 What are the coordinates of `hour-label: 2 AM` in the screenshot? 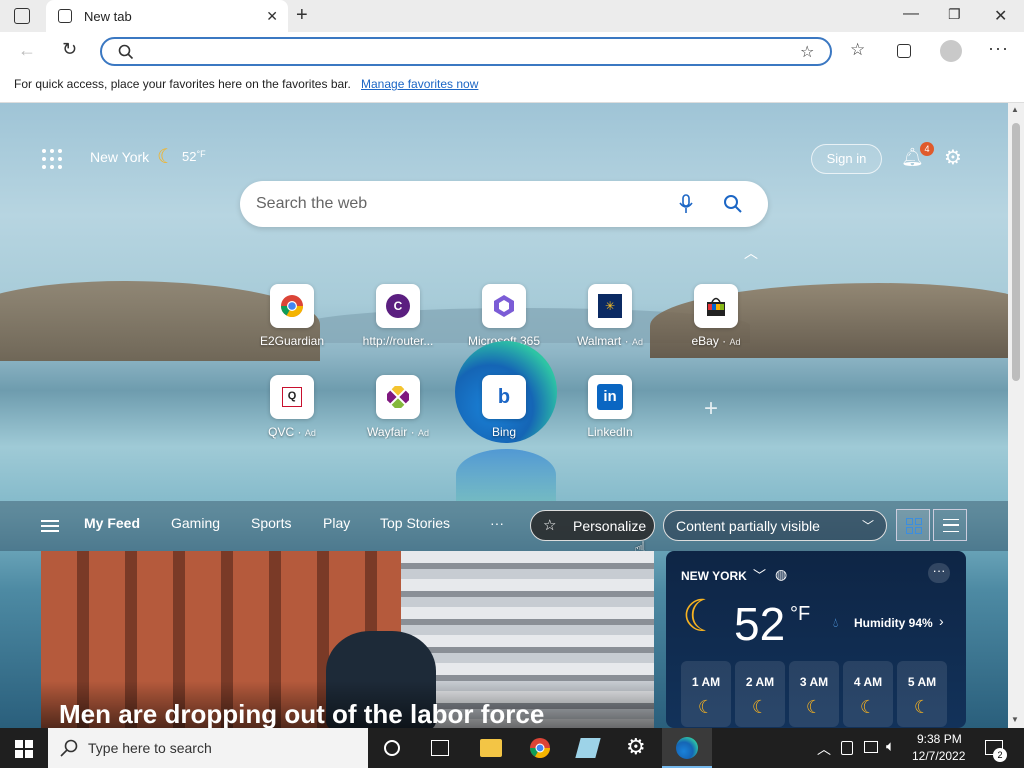 It's located at (760, 682).